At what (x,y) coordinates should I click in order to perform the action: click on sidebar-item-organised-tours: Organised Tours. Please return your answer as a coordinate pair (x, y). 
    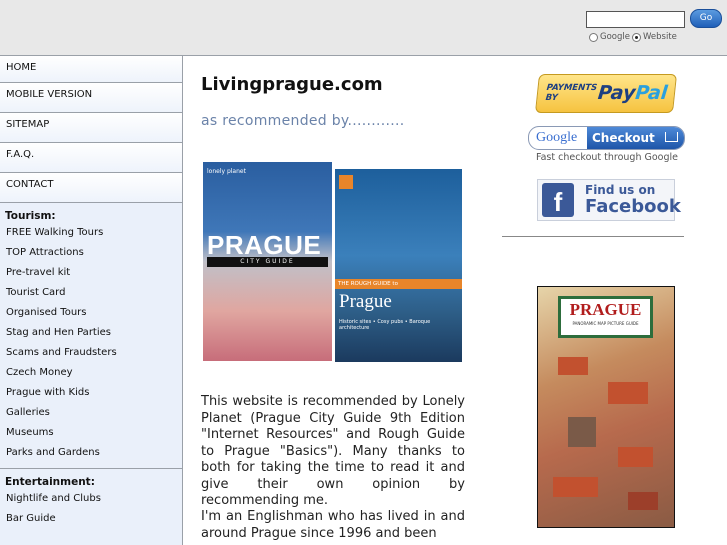
    Looking at the image, I should click on (91, 313).